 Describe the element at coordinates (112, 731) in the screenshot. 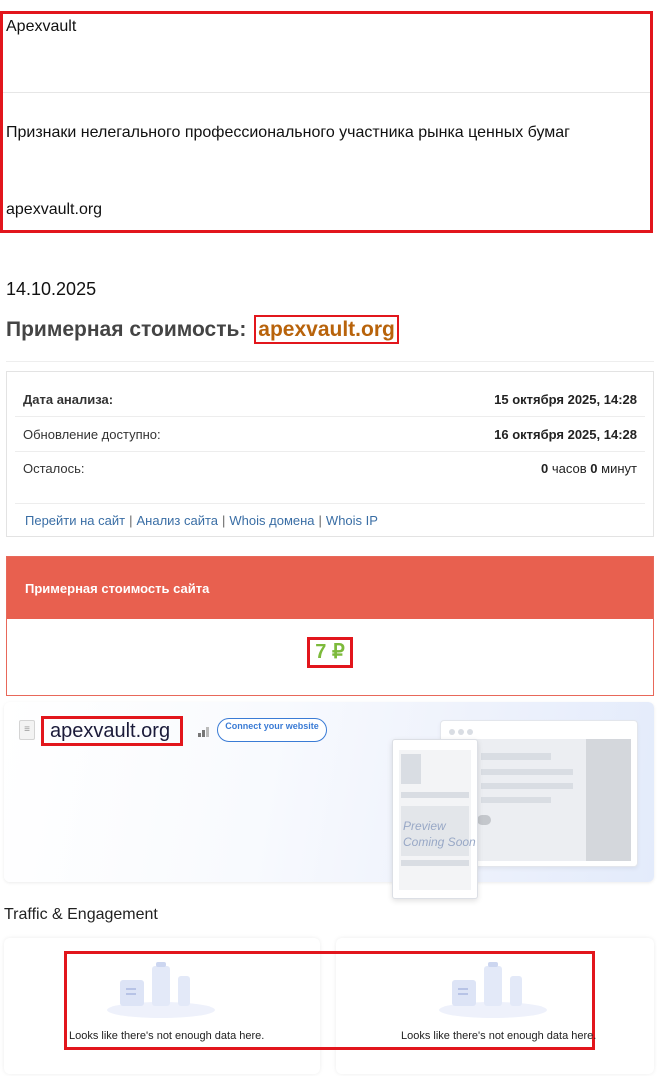

I see `banner-domain: apexvault.org` at that location.